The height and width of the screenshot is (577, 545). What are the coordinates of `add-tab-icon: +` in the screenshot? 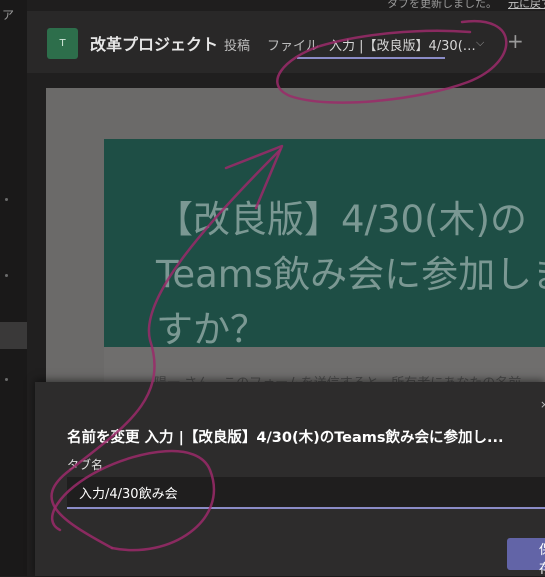 It's located at (515, 41).